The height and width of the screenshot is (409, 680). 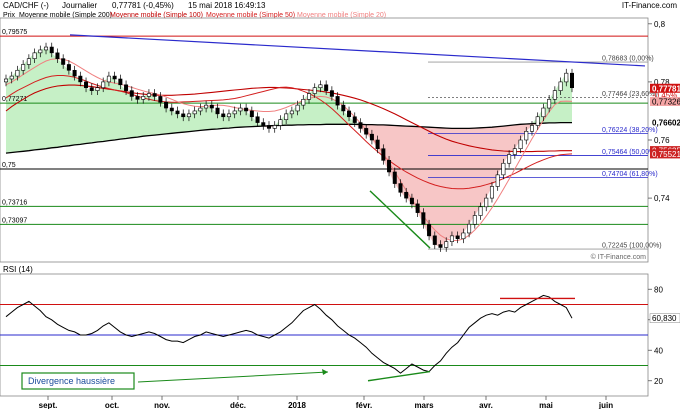 What do you see at coordinates (48, 405) in the screenshot?
I see `x-tick-label-0: sept.` at bounding box center [48, 405].